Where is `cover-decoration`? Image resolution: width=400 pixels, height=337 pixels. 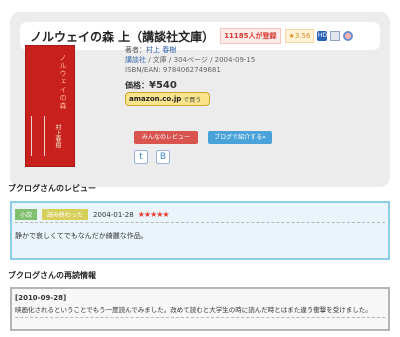 cover-decoration is located at coordinates (38, 136).